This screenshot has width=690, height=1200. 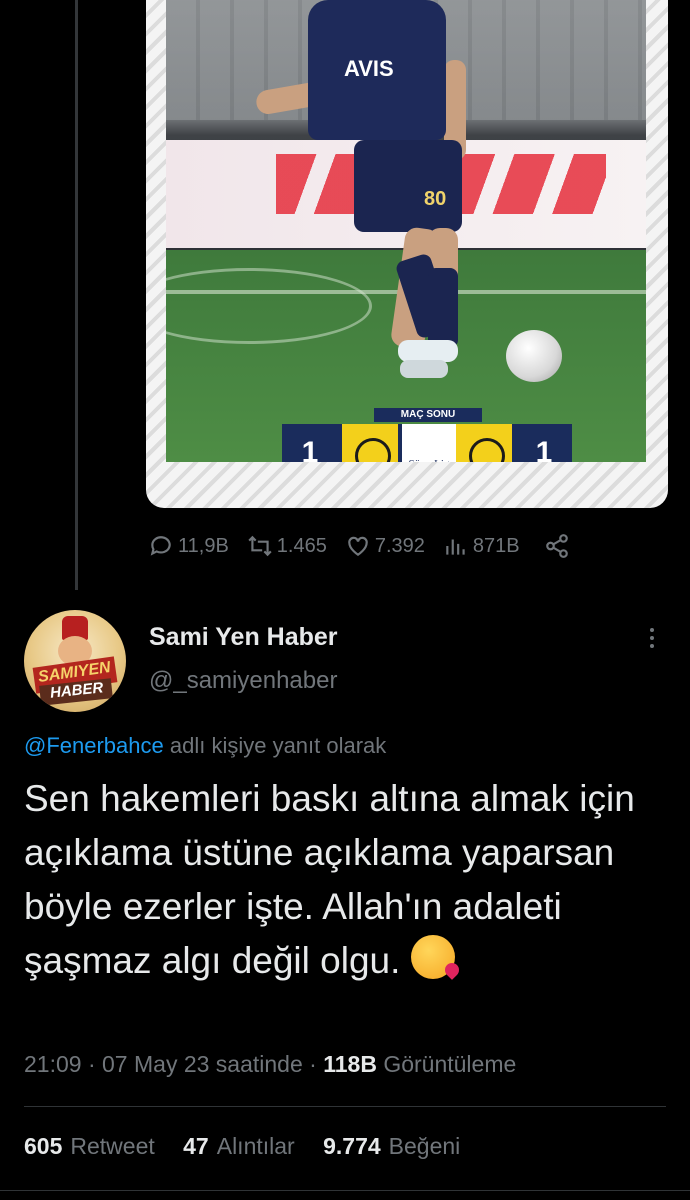 What do you see at coordinates (243, 637) in the screenshot?
I see `author-name: Sami Yen Haber` at bounding box center [243, 637].